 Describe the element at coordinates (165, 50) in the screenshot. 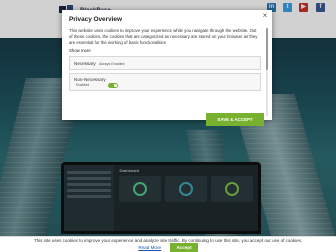

I see `show-more-link: Show more` at that location.